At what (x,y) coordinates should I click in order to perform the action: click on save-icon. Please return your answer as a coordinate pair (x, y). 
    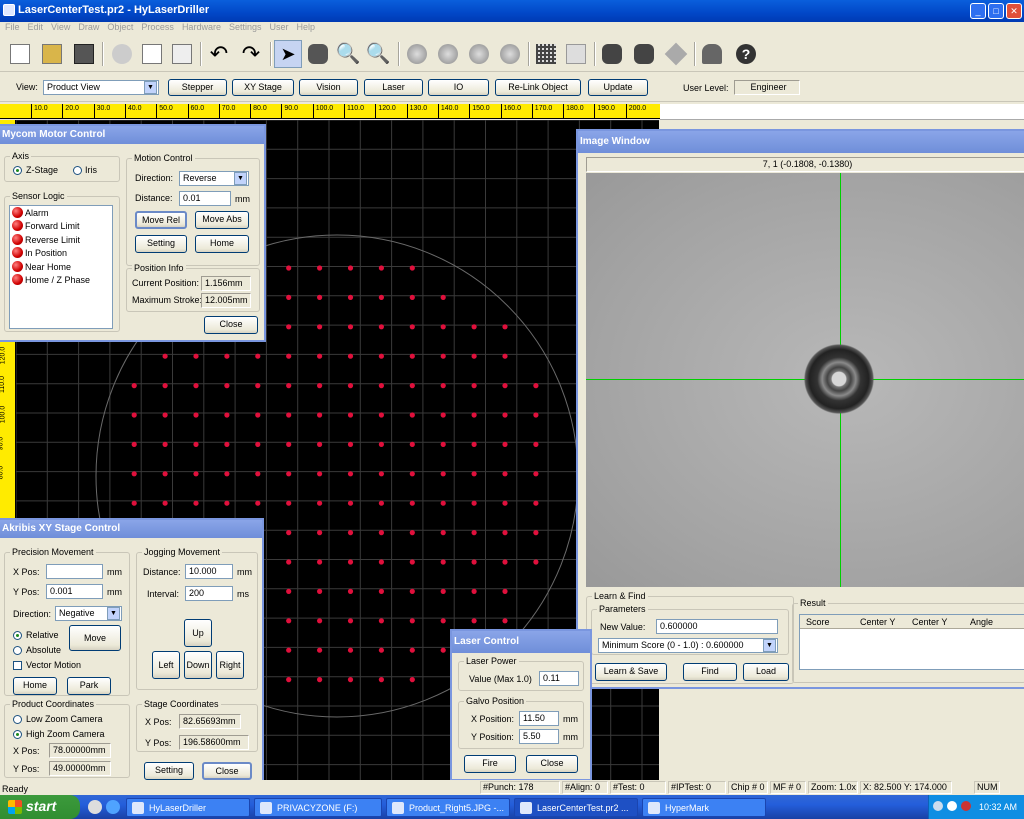
    Looking at the image, I should click on (84, 54).